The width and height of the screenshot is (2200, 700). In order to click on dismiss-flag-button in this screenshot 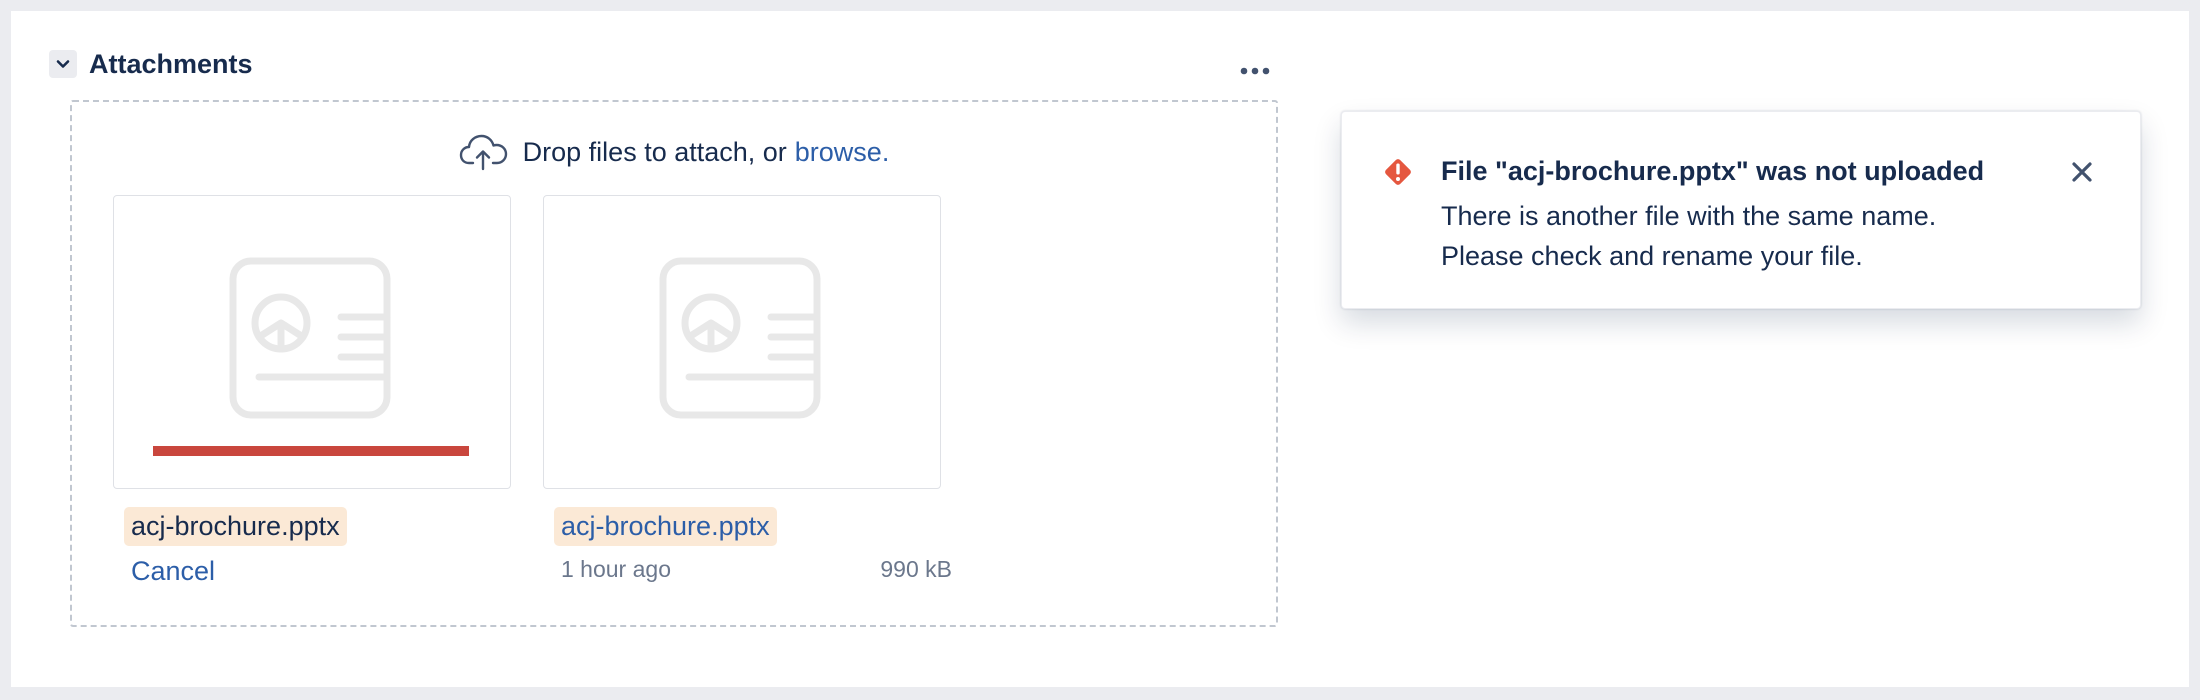, I will do `click(2082, 172)`.